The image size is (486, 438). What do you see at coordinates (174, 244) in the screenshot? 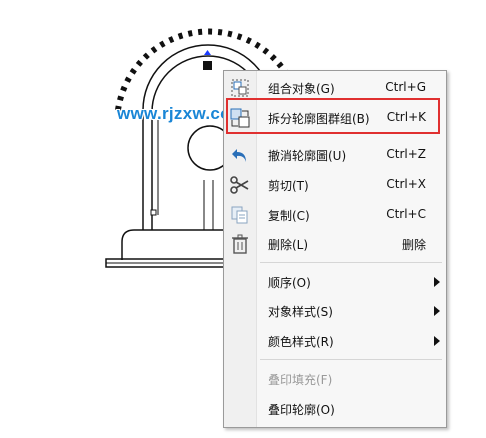
I see `base-dome` at bounding box center [174, 244].